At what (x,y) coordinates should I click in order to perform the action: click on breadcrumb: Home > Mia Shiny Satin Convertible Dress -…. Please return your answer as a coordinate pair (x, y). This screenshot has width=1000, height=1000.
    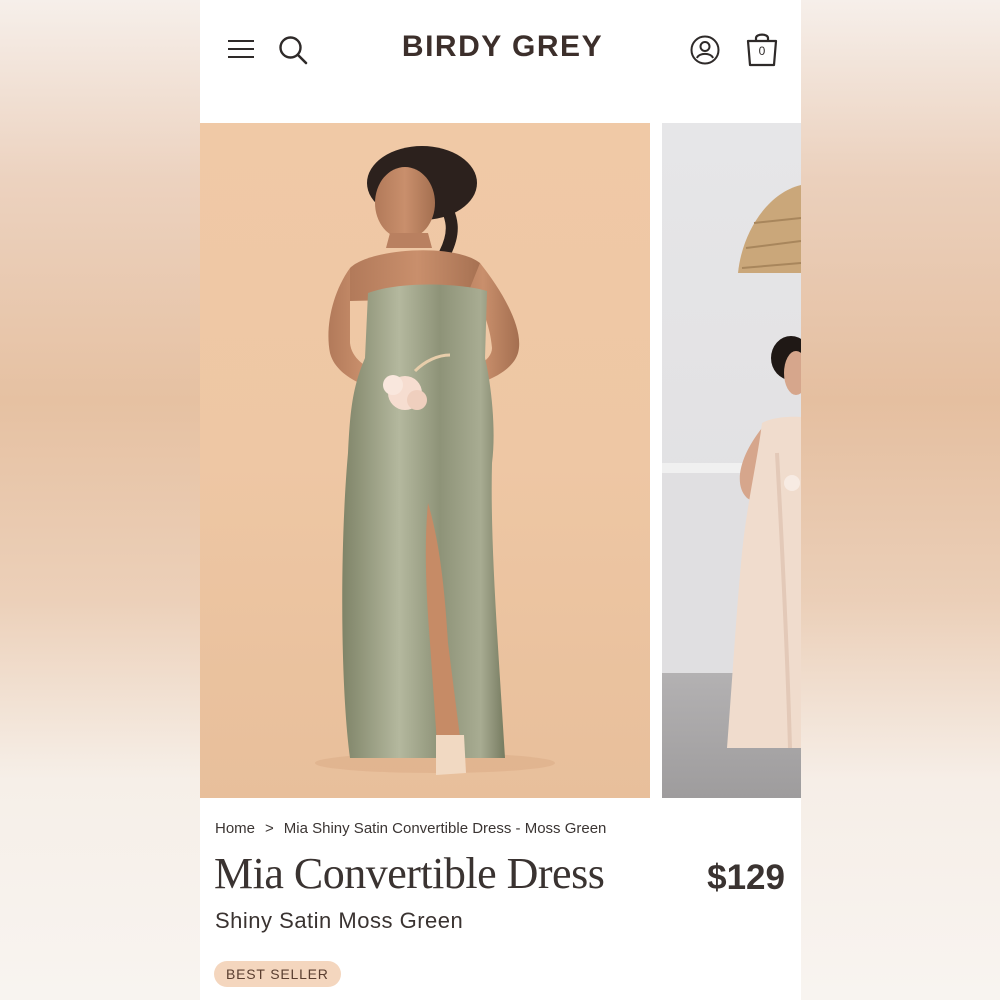
    Looking at the image, I should click on (410, 828).